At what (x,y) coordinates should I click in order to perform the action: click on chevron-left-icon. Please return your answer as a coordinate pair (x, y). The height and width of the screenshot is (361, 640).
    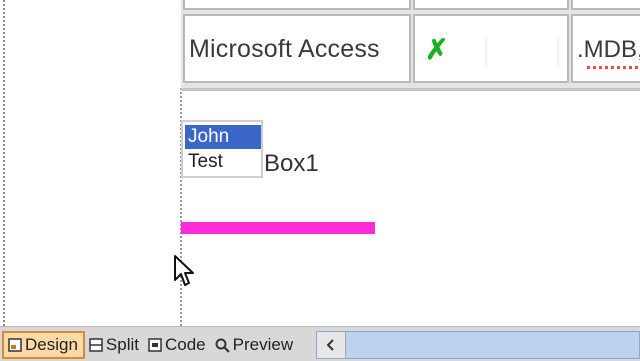
    Looking at the image, I should click on (330, 345).